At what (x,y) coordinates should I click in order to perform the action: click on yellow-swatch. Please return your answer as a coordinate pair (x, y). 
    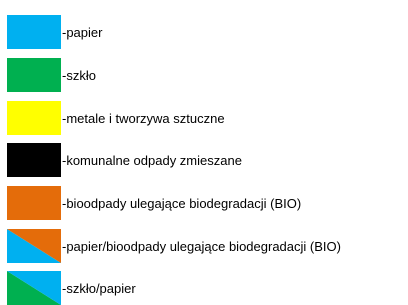
    Looking at the image, I should click on (34, 118).